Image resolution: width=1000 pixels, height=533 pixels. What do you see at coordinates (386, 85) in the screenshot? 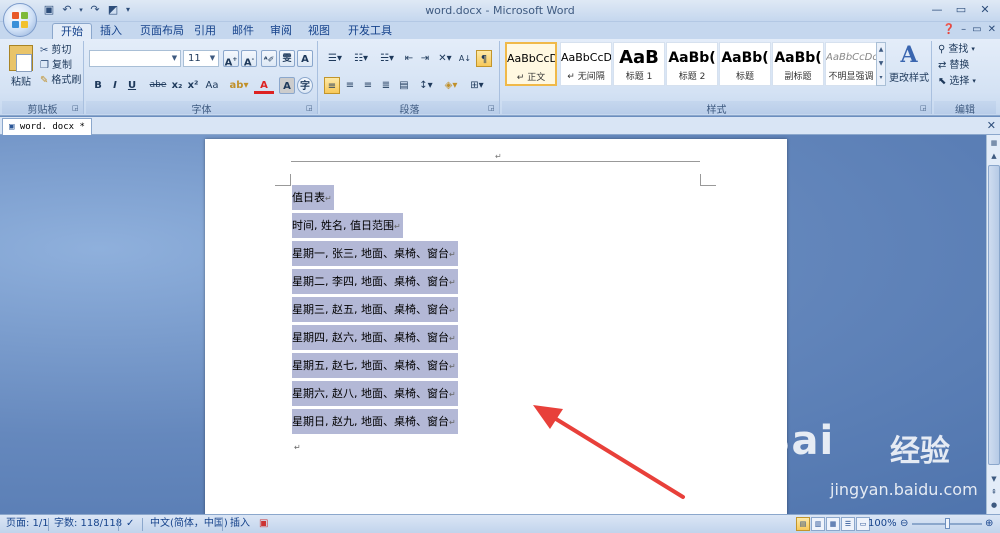
I see `justify-icon: ≣` at bounding box center [386, 85].